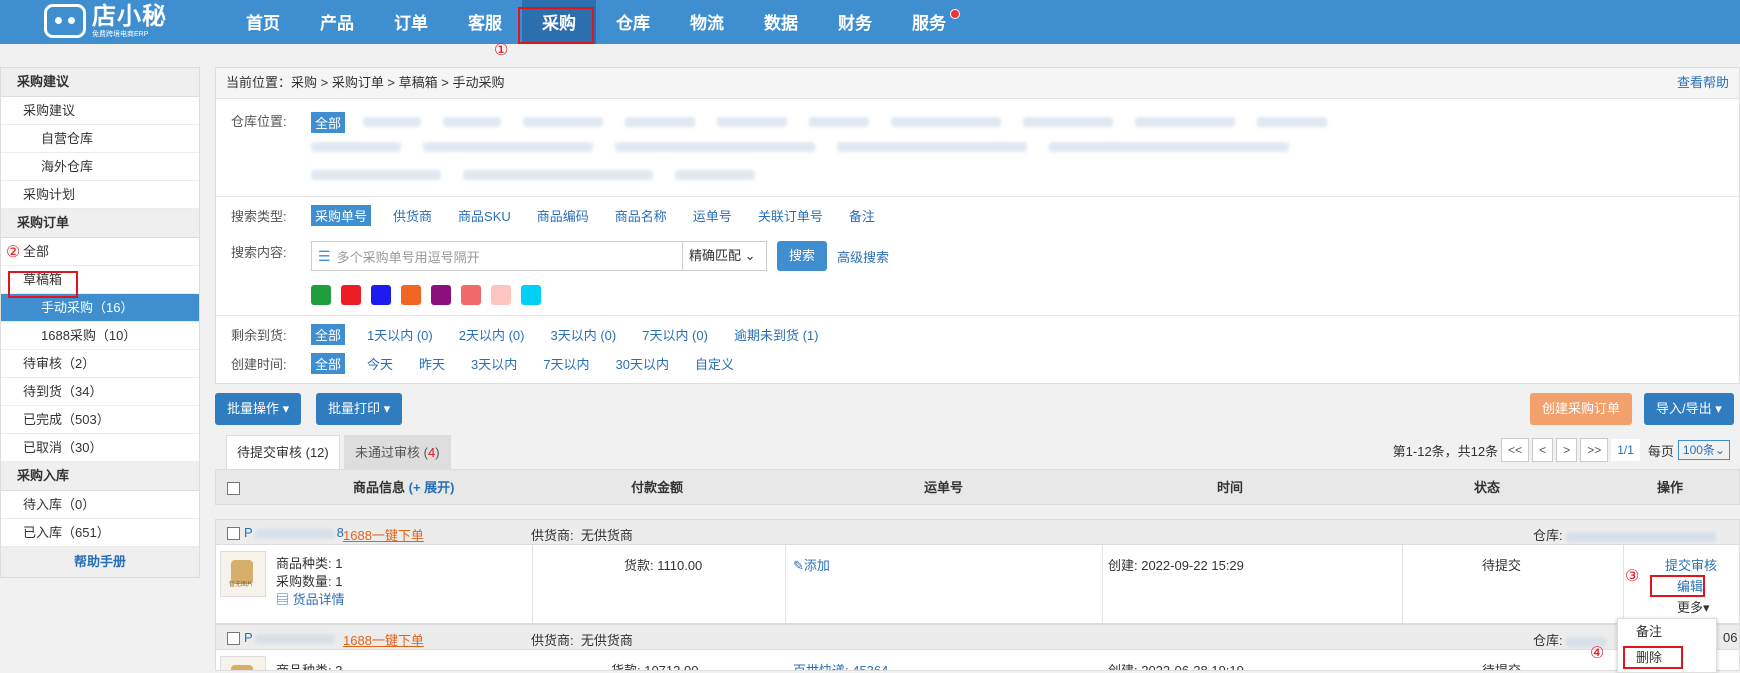  Describe the element at coordinates (294, 532) in the screenshot. I see `order-id: P8` at that location.